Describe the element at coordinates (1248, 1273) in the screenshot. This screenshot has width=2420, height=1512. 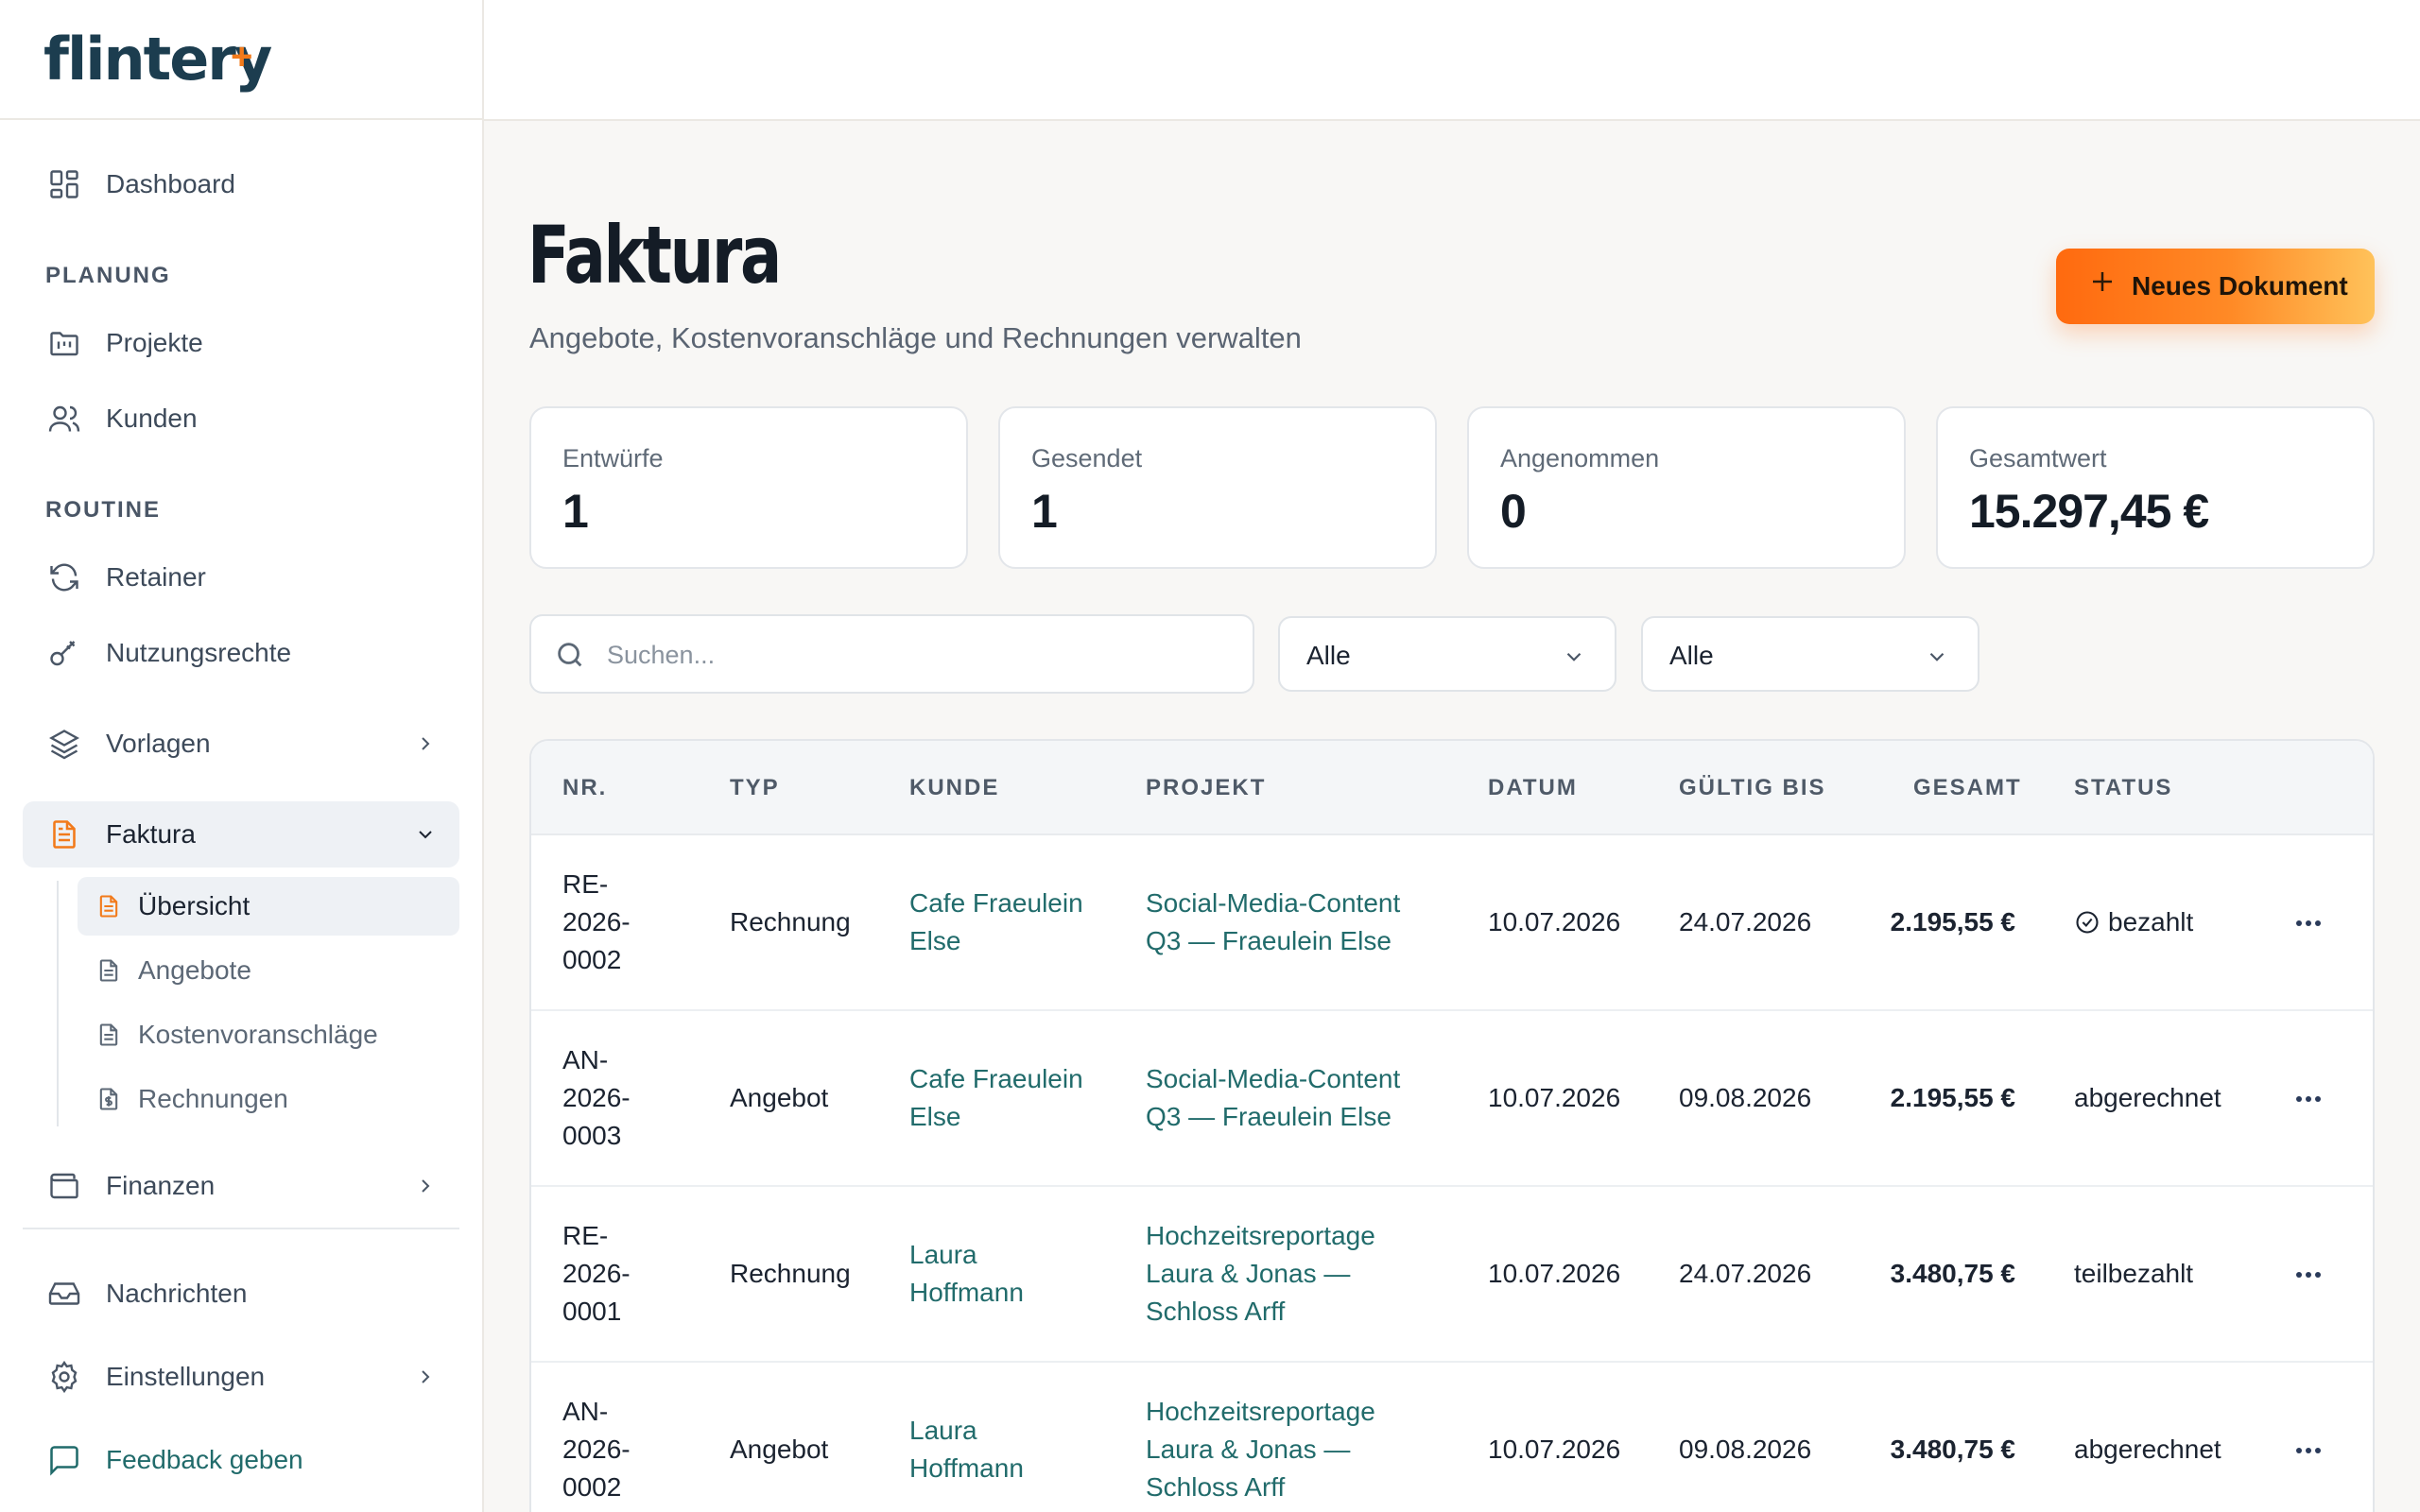
I see `projekt-line: Laura & Jonas —` at that location.